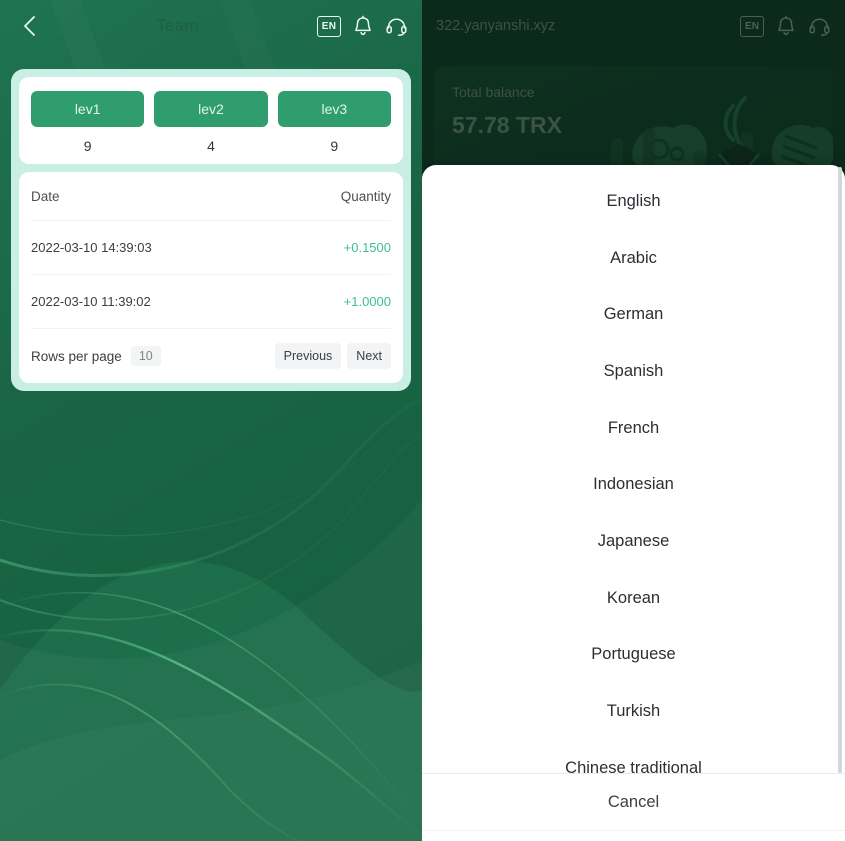 The width and height of the screenshot is (845, 841). Describe the element at coordinates (633, 371) in the screenshot. I see `language-option-spanish: Spanish` at that location.